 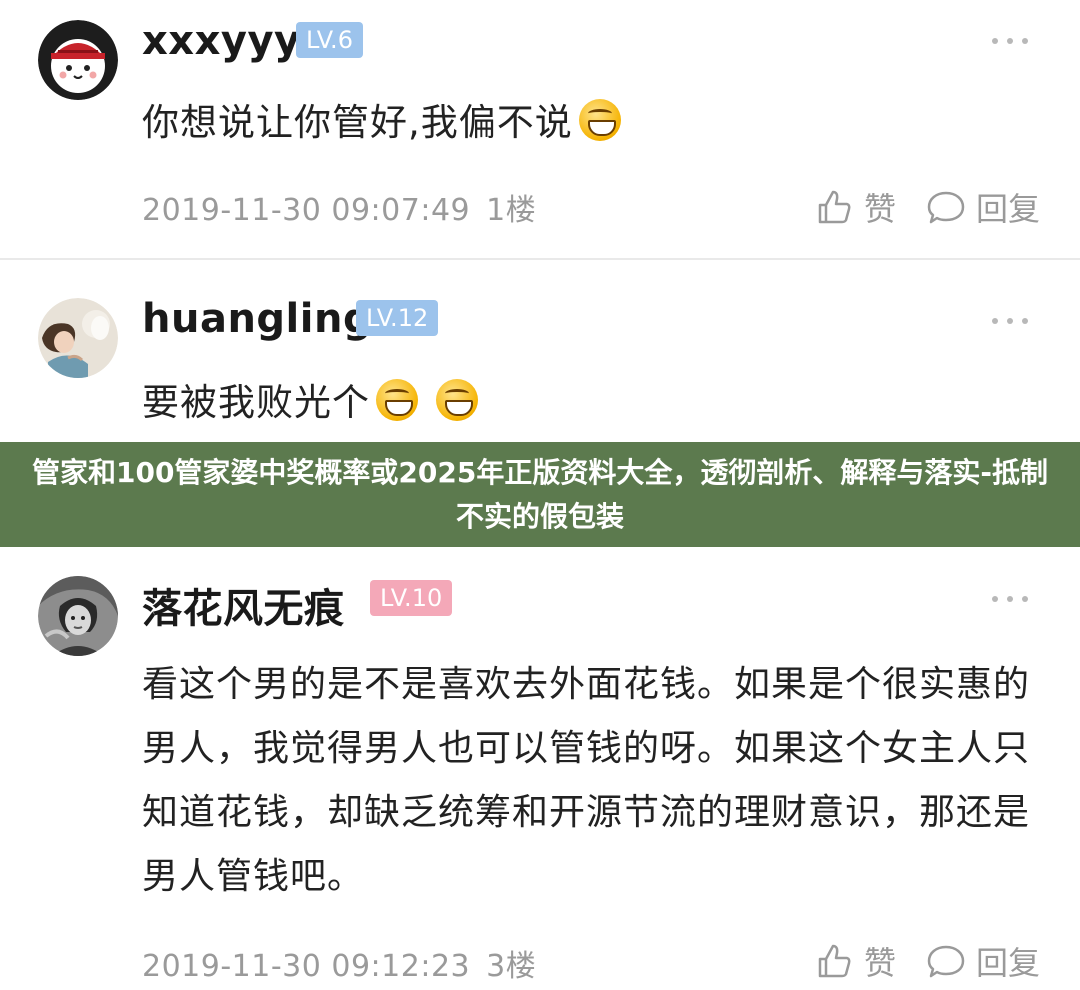 What do you see at coordinates (306, 966) in the screenshot?
I see `comment-time: 2019-11-30 09:12:23` at bounding box center [306, 966].